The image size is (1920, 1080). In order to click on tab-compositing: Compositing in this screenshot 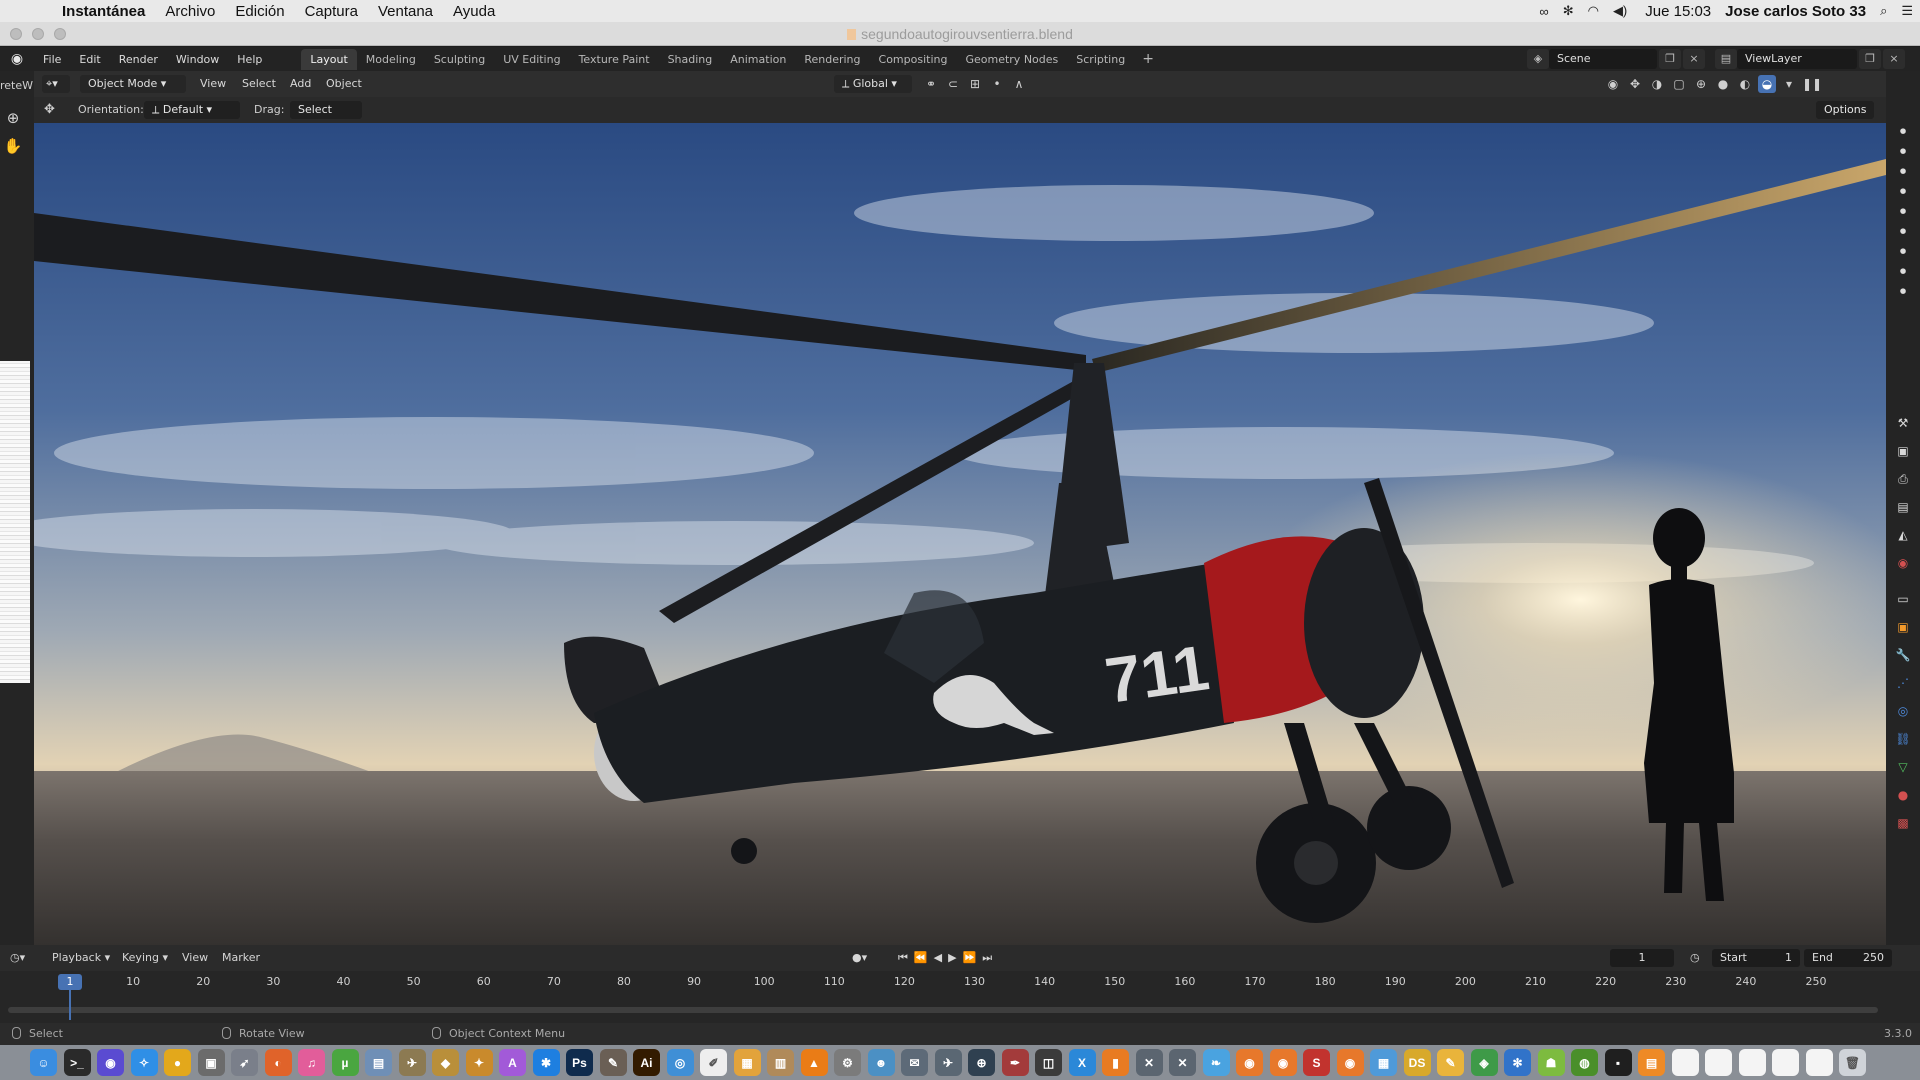, I will do `click(913, 59)`.